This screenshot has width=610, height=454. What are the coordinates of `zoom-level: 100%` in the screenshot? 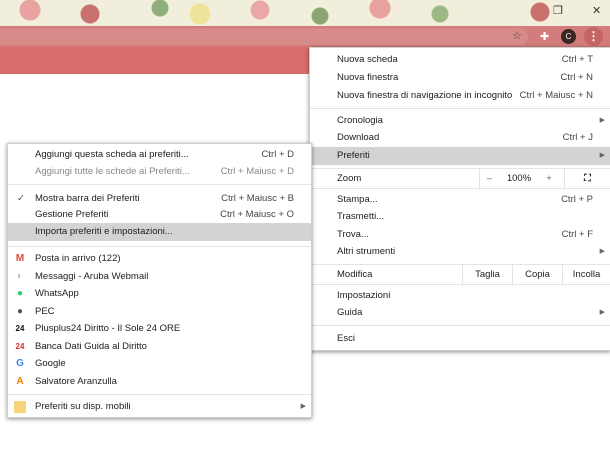 It's located at (519, 178).